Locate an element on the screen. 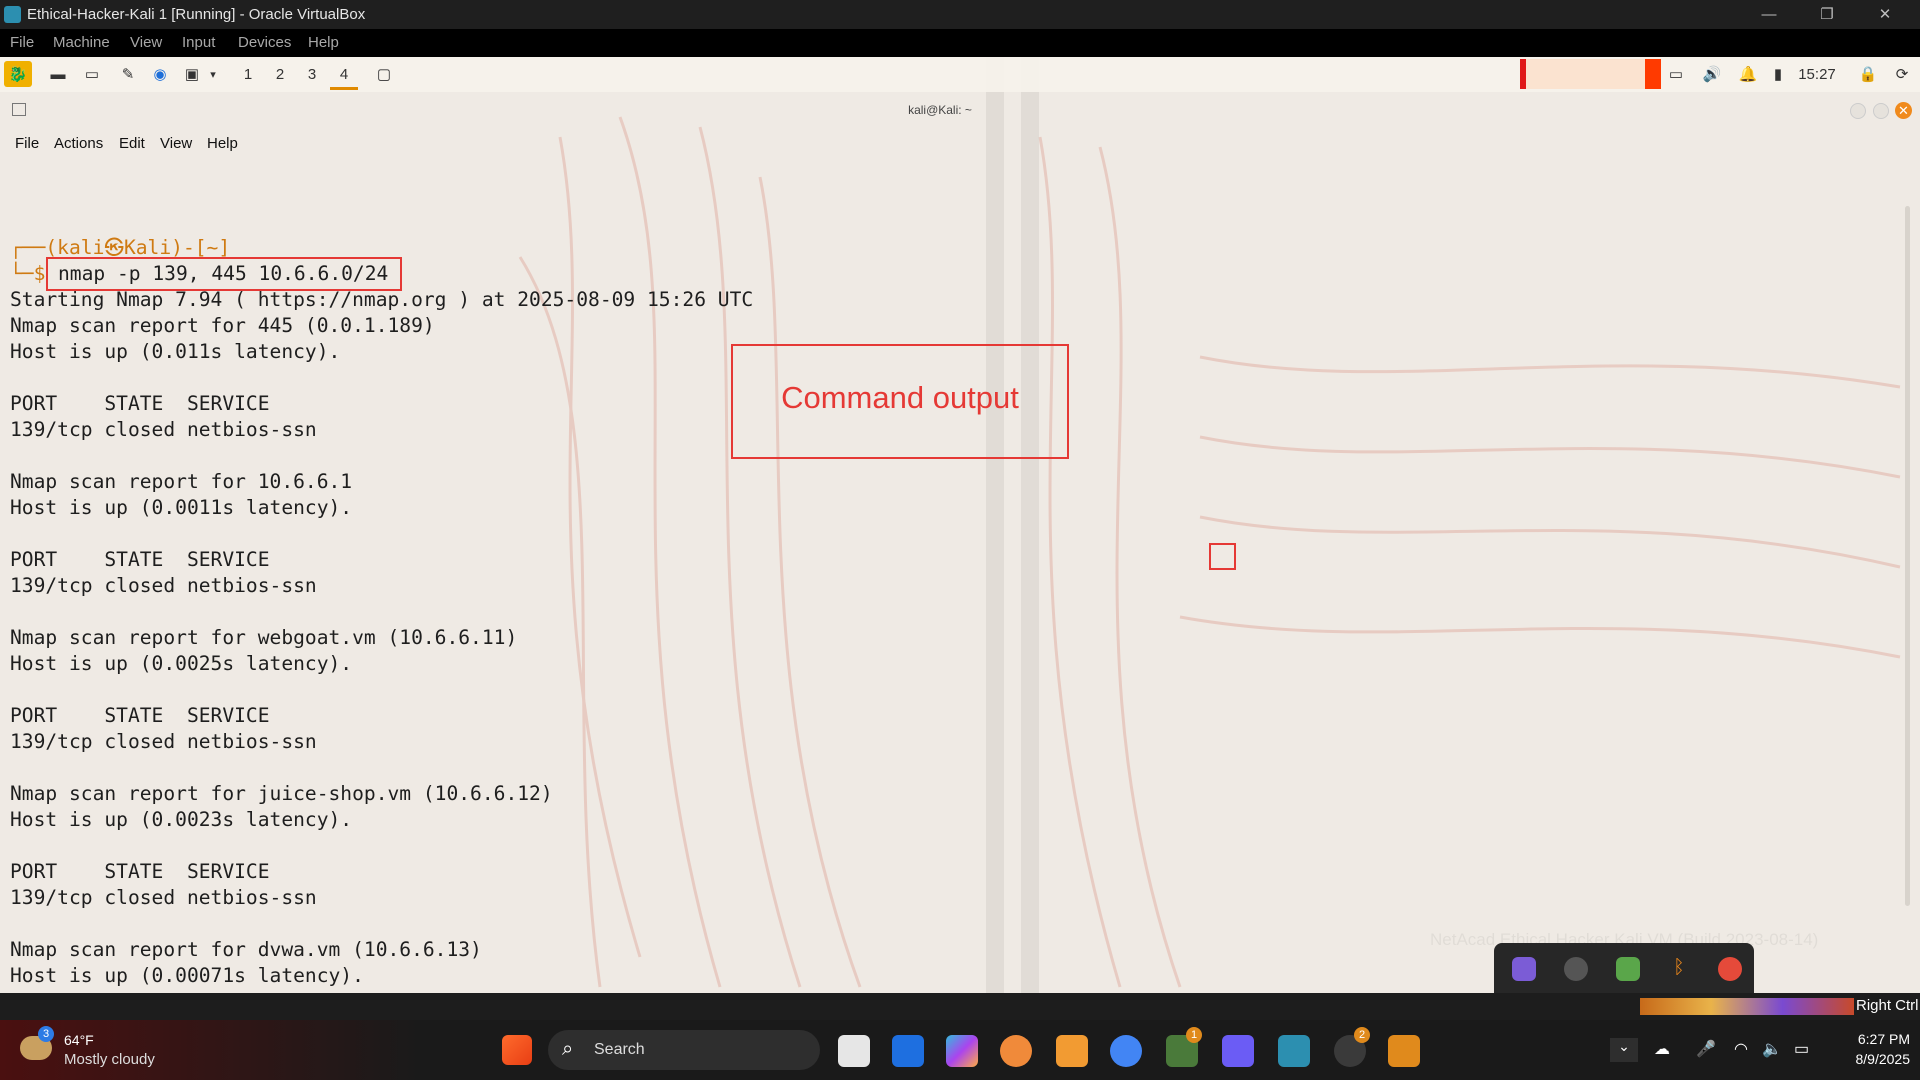 This screenshot has width=1920, height=1080. start-icon is located at coordinates (517, 1050).